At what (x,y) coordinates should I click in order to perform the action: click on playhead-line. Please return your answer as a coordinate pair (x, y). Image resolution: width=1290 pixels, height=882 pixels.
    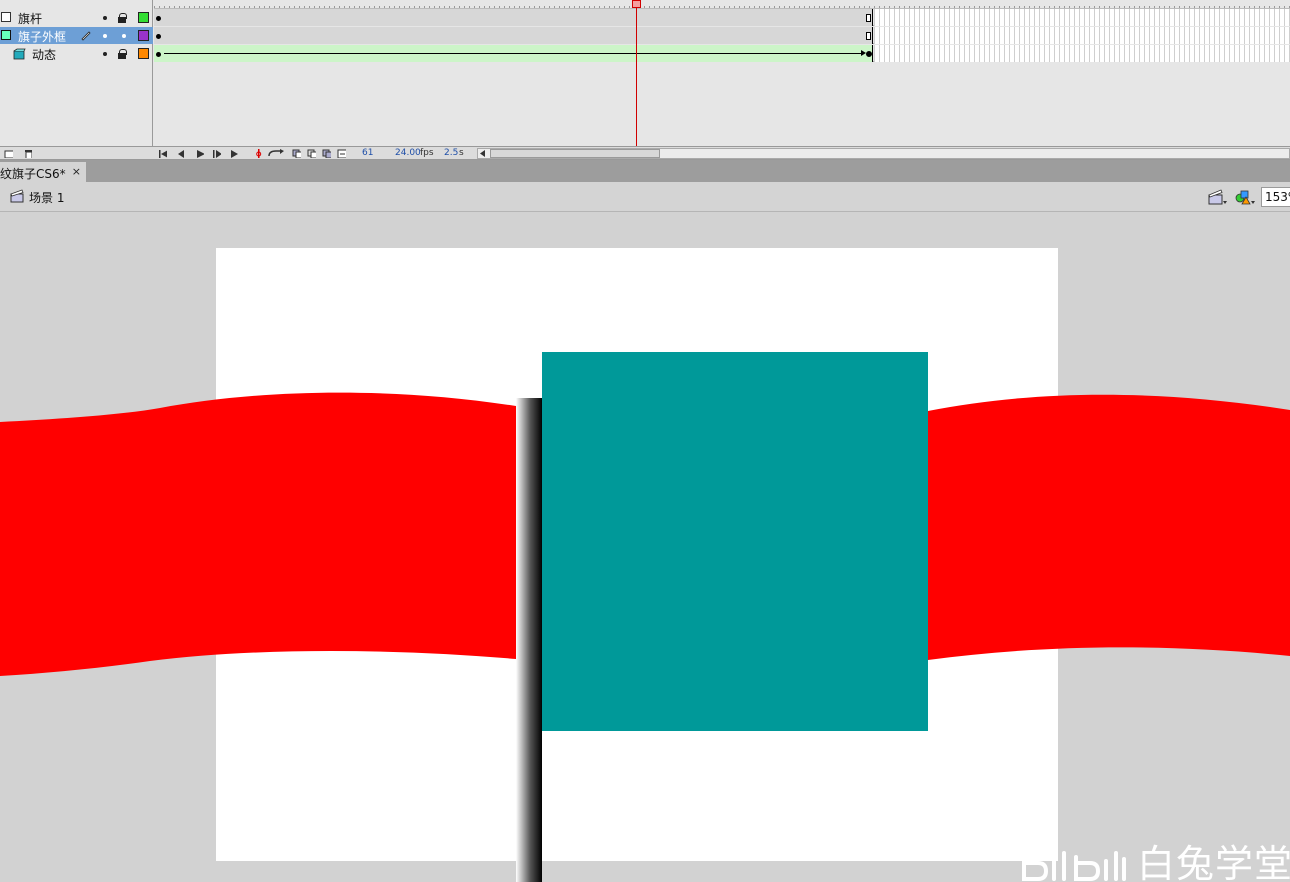
    Looking at the image, I should click on (636, 73).